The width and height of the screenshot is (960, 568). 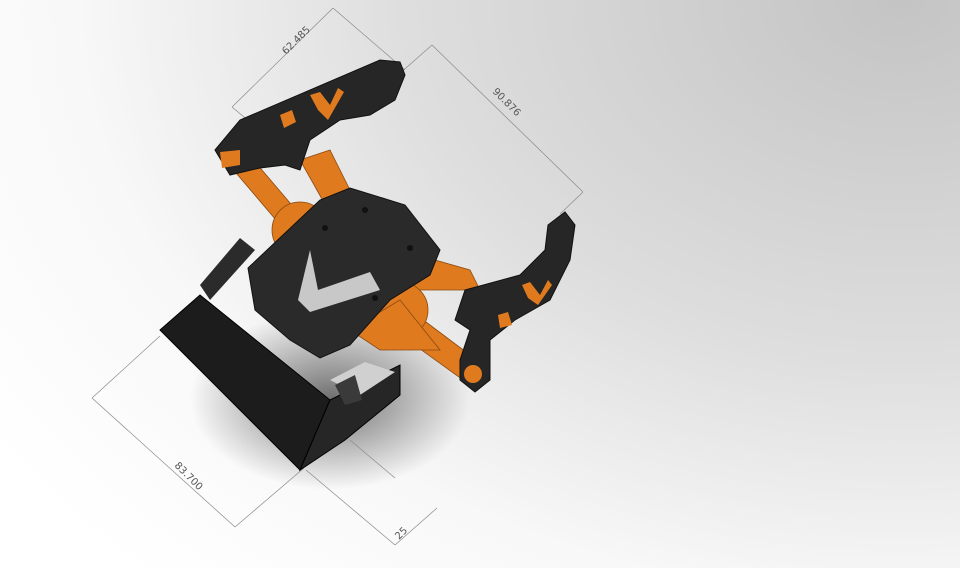 What do you see at coordinates (490, 129) in the screenshot?
I see `dimension-right-length: 90.876` at bounding box center [490, 129].